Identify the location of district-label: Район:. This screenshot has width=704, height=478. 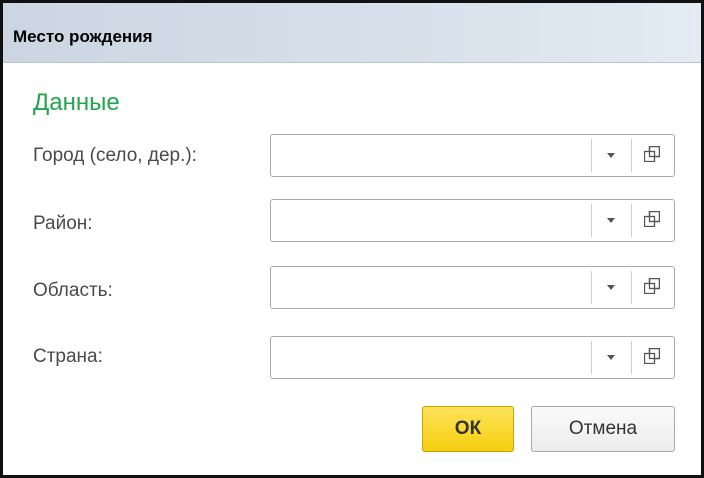
(63, 223).